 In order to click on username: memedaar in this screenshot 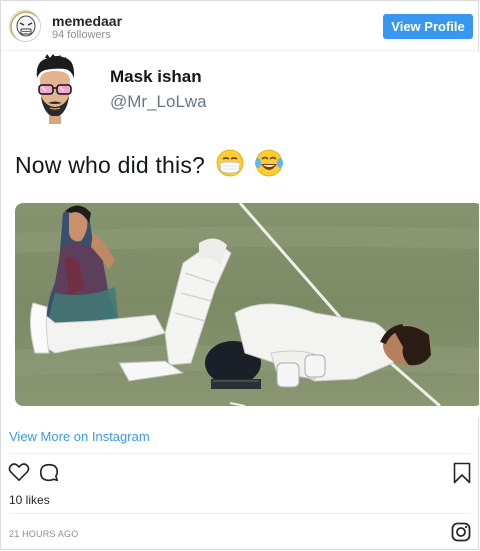, I will do `click(87, 21)`.